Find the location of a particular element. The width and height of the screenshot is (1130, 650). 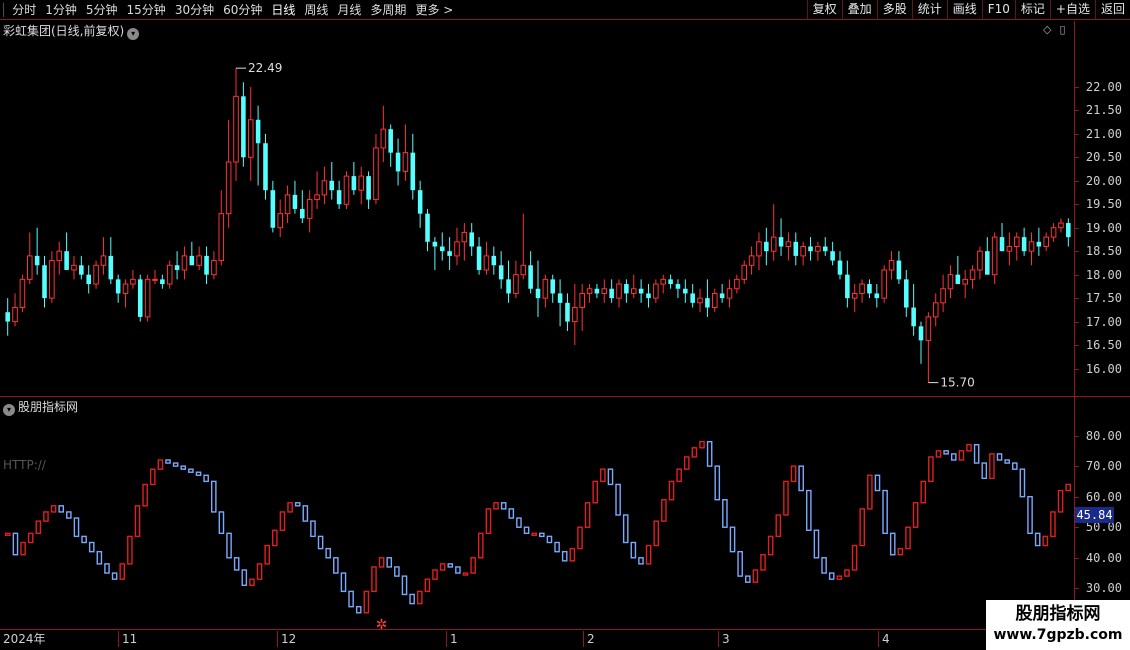

indicator-tick-label: 60.00 is located at coordinates (1097, 496).